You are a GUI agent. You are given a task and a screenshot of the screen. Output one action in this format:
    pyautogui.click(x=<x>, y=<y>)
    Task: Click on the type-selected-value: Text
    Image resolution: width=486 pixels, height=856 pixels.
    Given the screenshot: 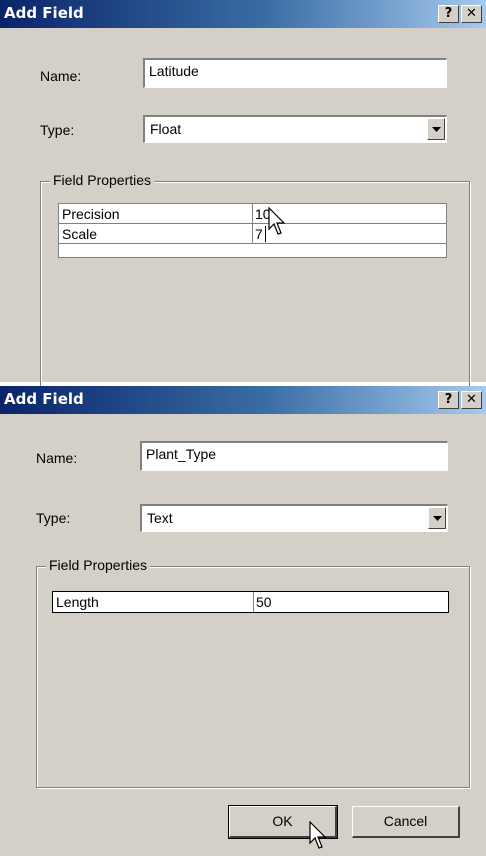 What is the action you would take?
    pyautogui.click(x=160, y=518)
    